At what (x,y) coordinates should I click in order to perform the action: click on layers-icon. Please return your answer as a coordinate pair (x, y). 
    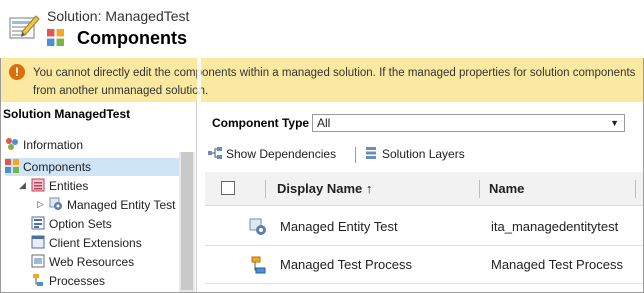
    Looking at the image, I should click on (371, 153).